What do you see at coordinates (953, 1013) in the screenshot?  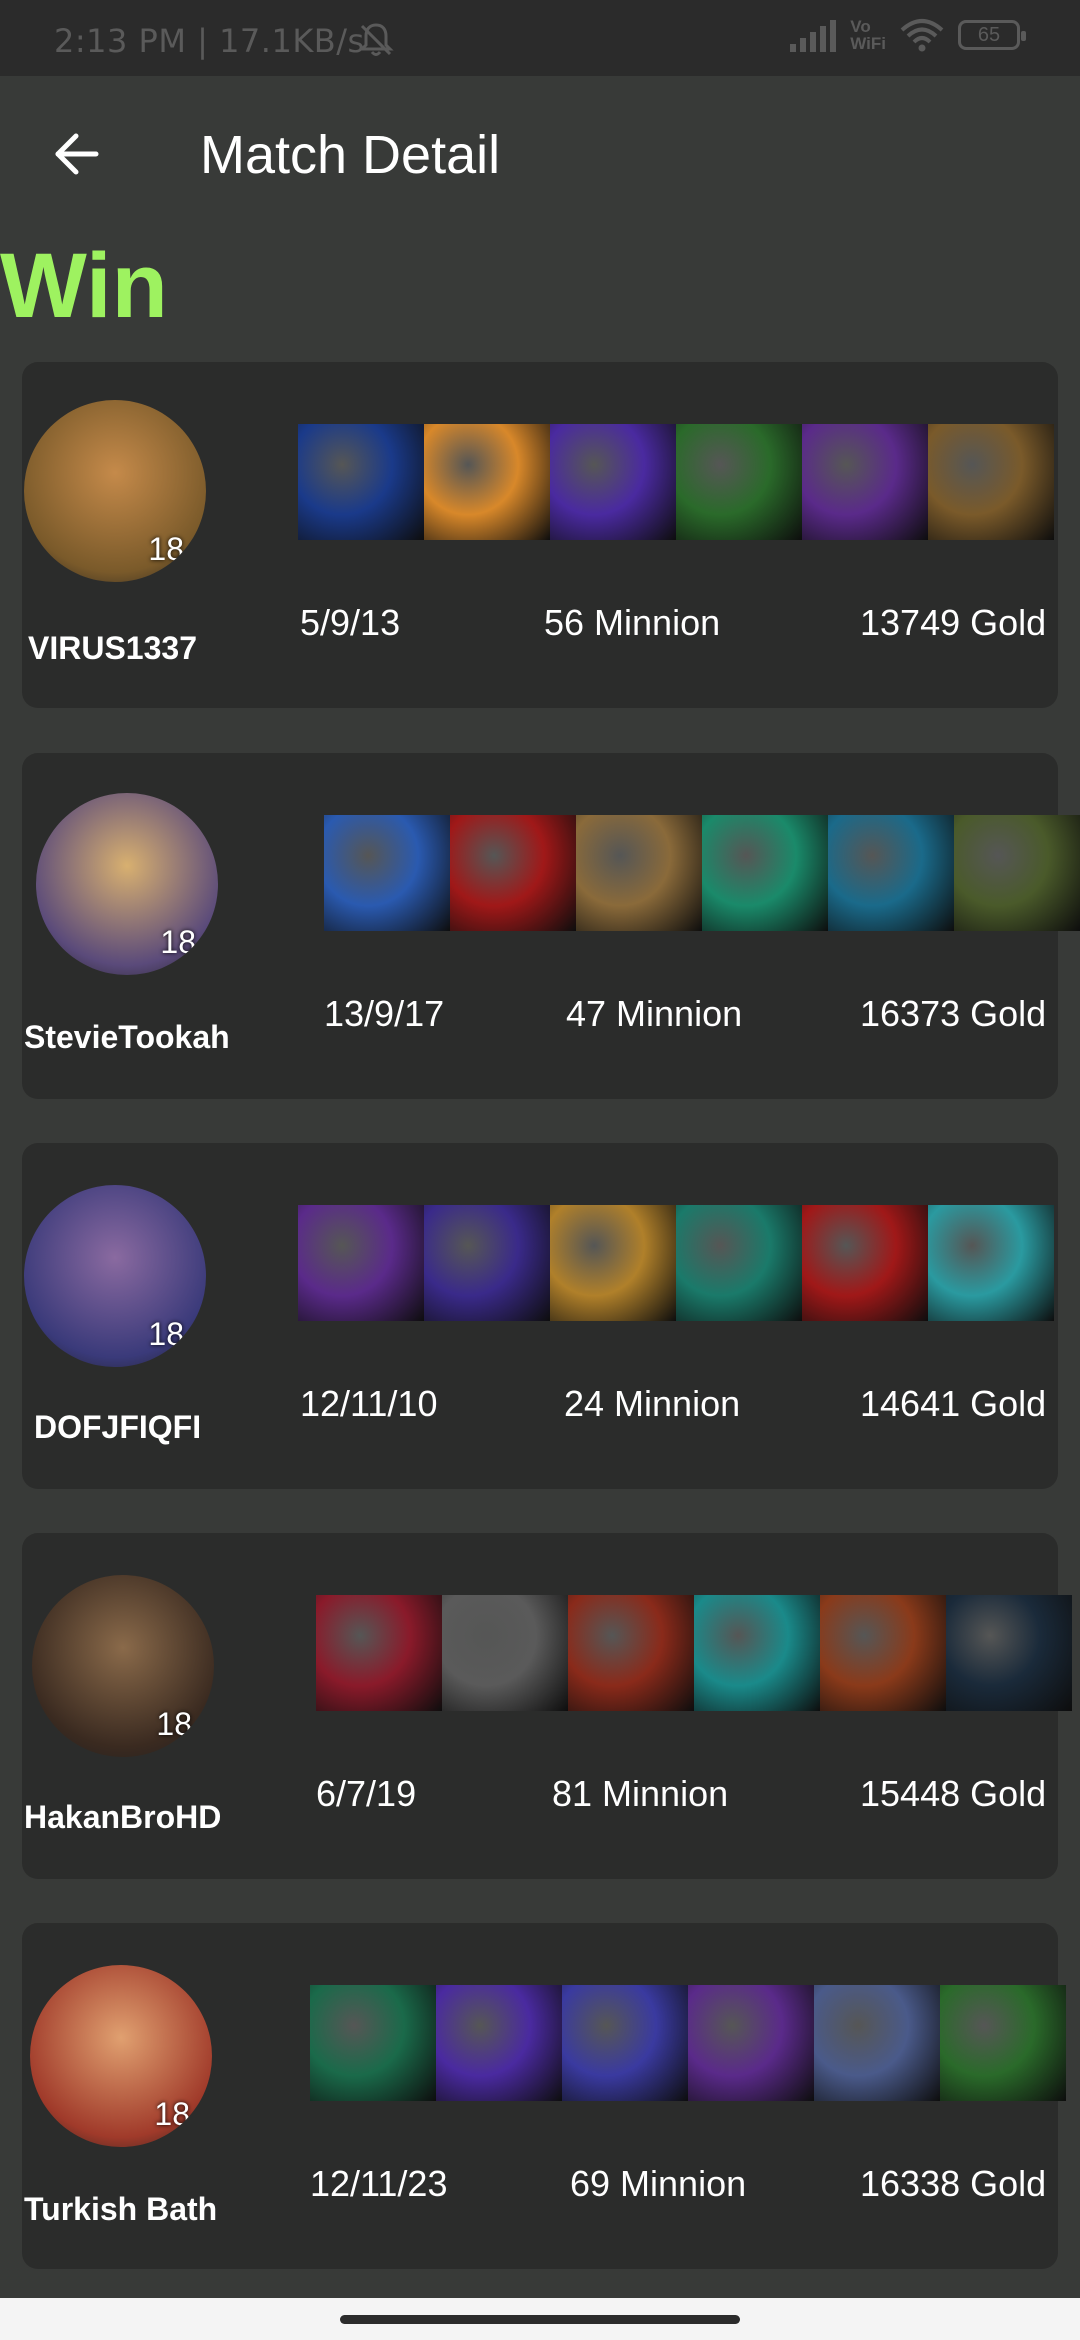 I see `gold-amount: 16373 Gold` at bounding box center [953, 1013].